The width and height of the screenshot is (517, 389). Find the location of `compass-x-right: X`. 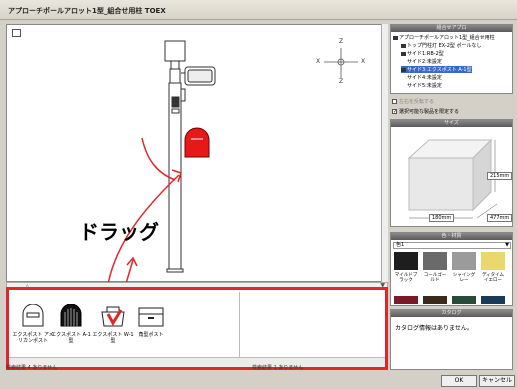

compass-x-right: X is located at coordinates (363, 61).